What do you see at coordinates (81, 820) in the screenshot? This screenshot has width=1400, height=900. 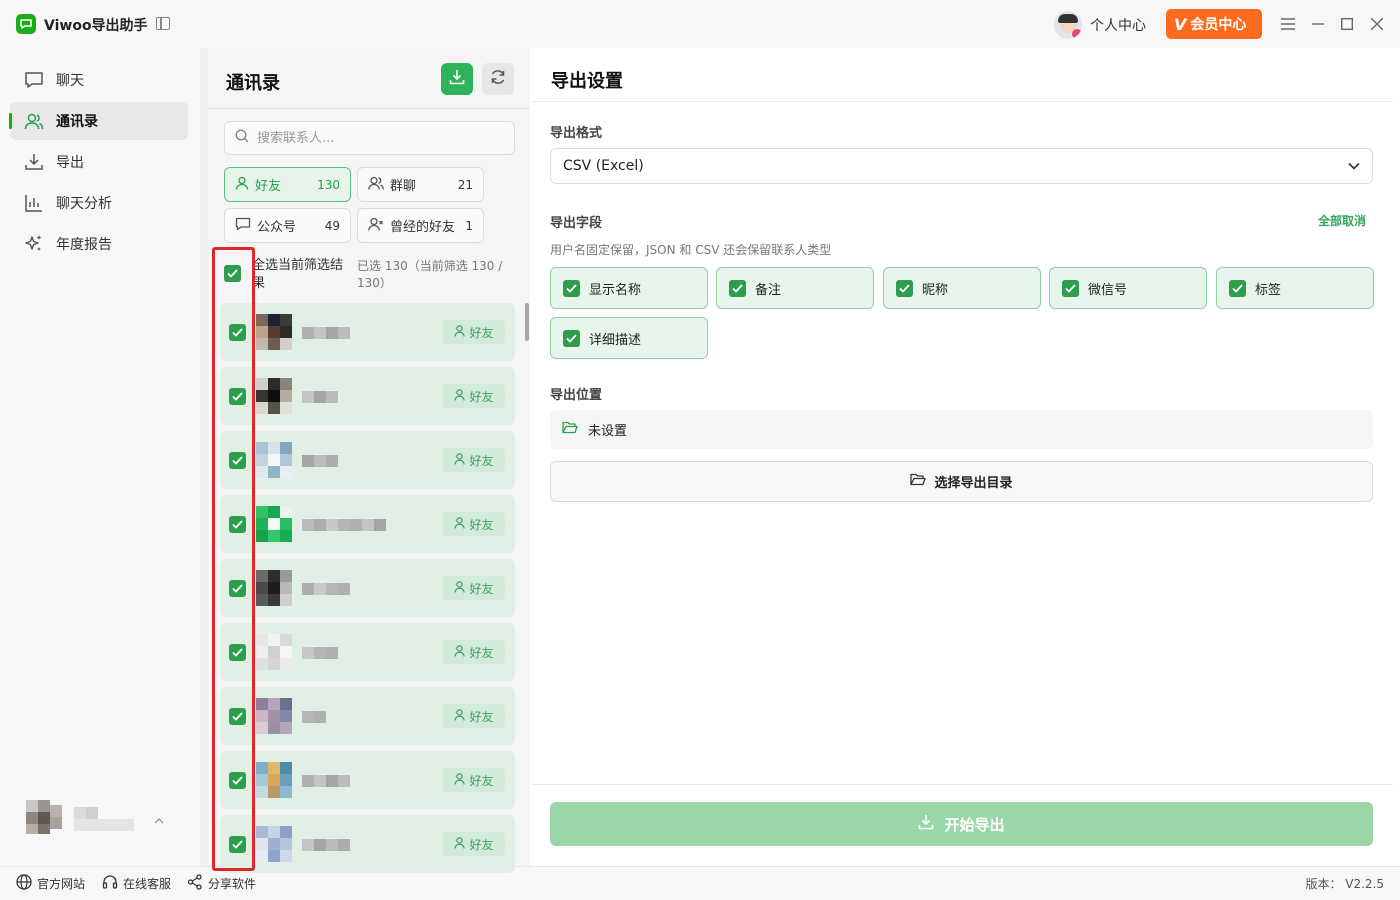 I see `user-profile-blurred` at bounding box center [81, 820].